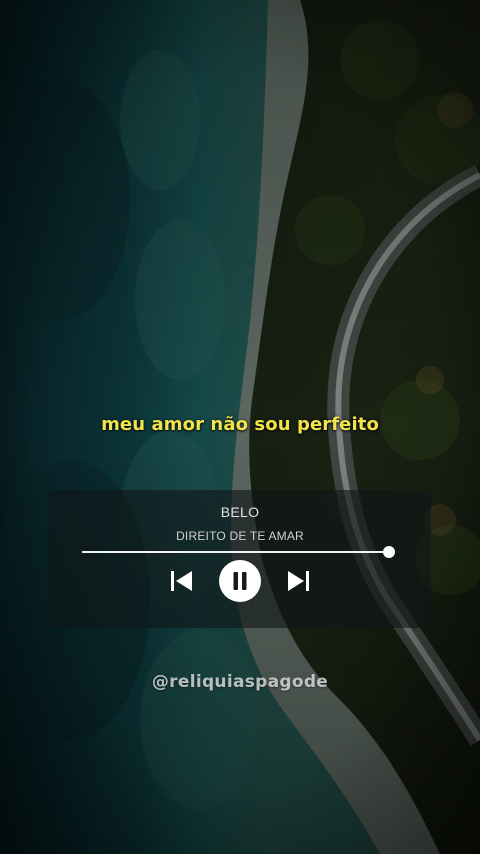 The width and height of the screenshot is (480, 854). I want to click on progress-fill, so click(235, 552).